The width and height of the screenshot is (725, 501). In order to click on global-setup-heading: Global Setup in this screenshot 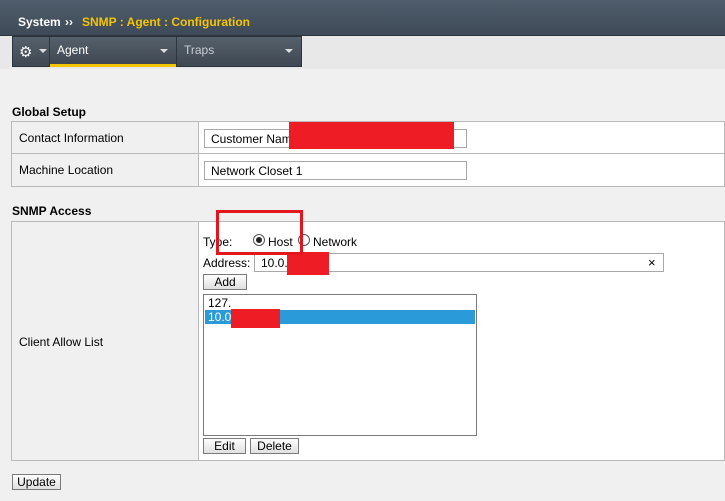, I will do `click(49, 112)`.